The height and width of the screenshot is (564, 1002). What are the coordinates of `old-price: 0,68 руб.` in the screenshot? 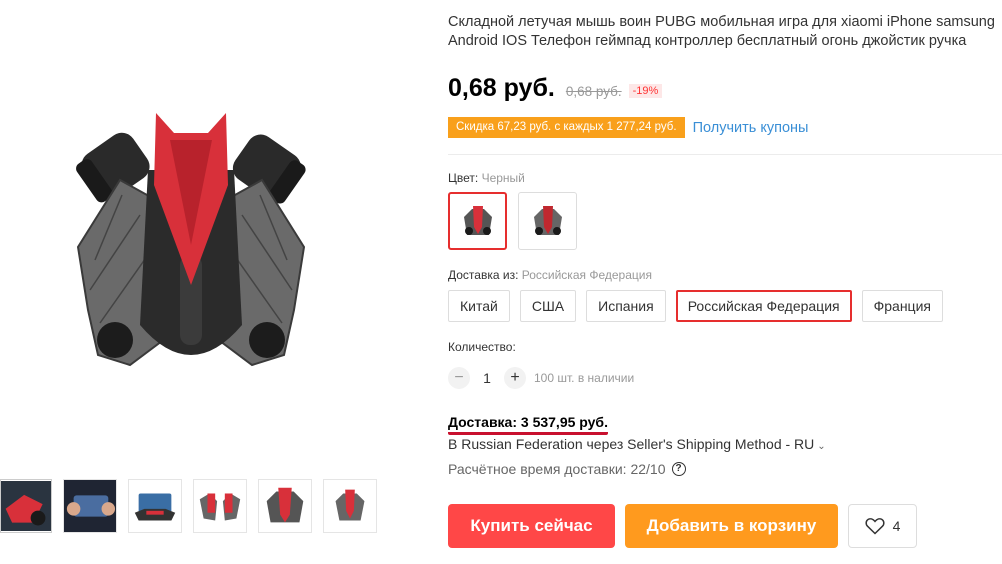 It's located at (593, 91).